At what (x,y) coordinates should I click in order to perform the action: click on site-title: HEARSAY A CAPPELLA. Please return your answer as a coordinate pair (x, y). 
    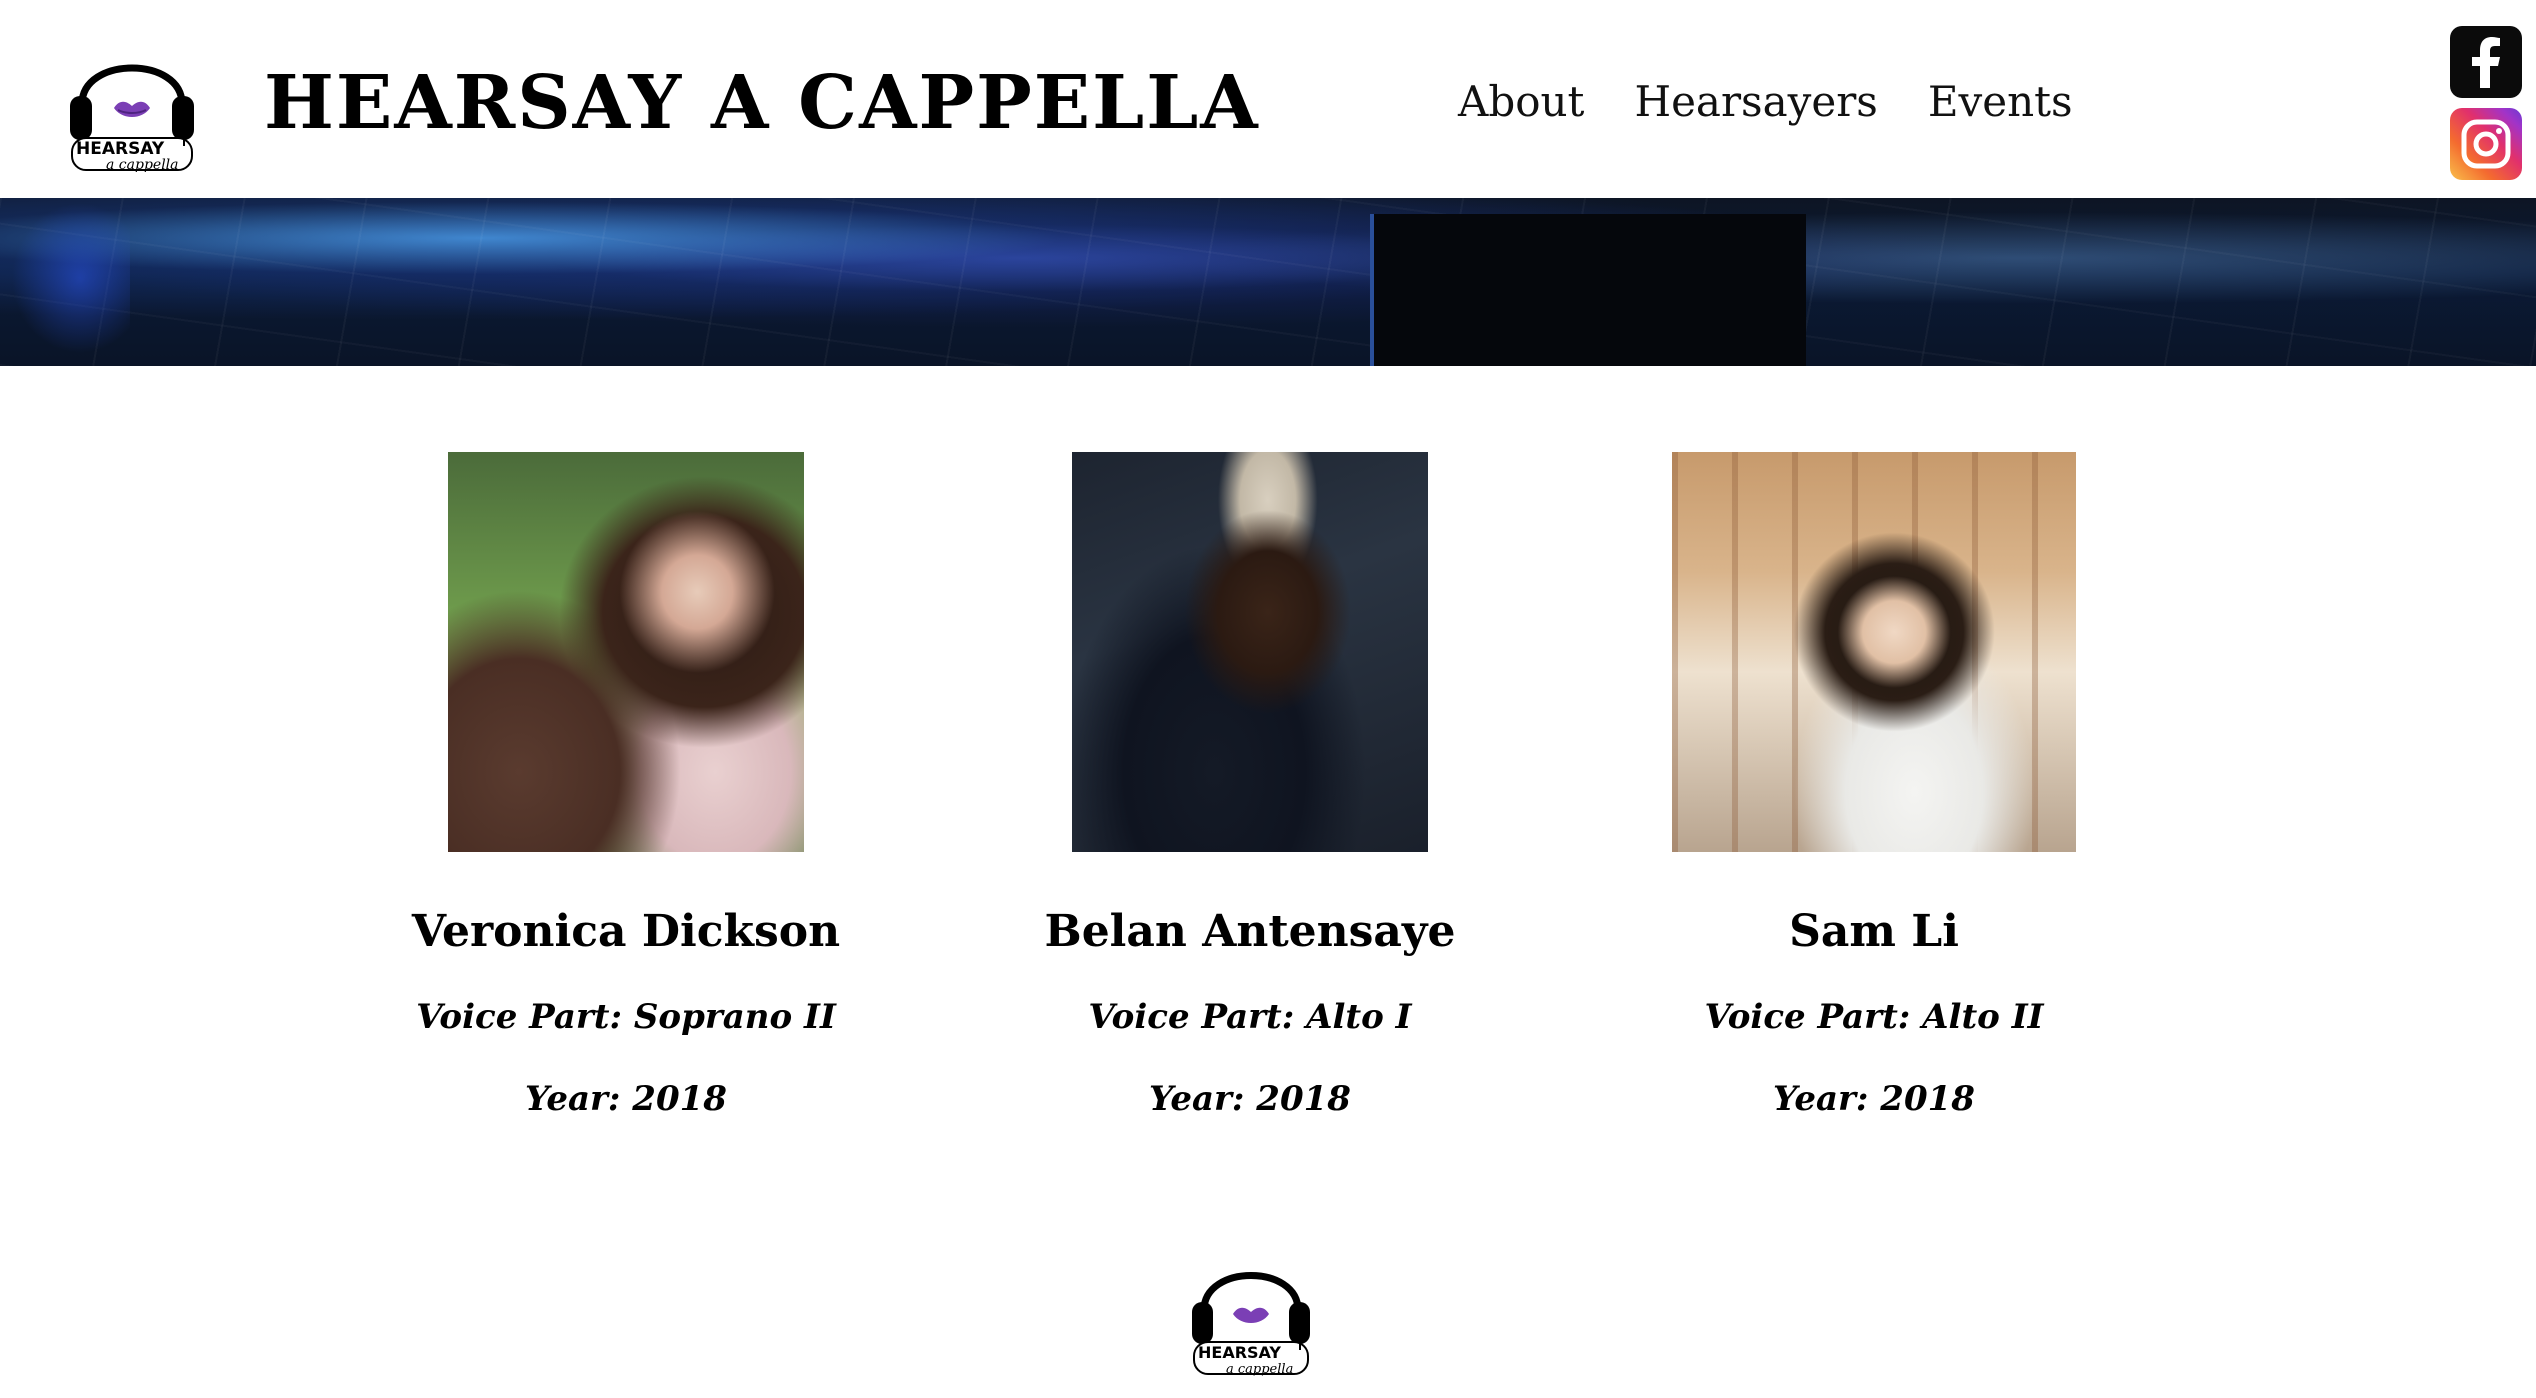
    Looking at the image, I should click on (762, 103).